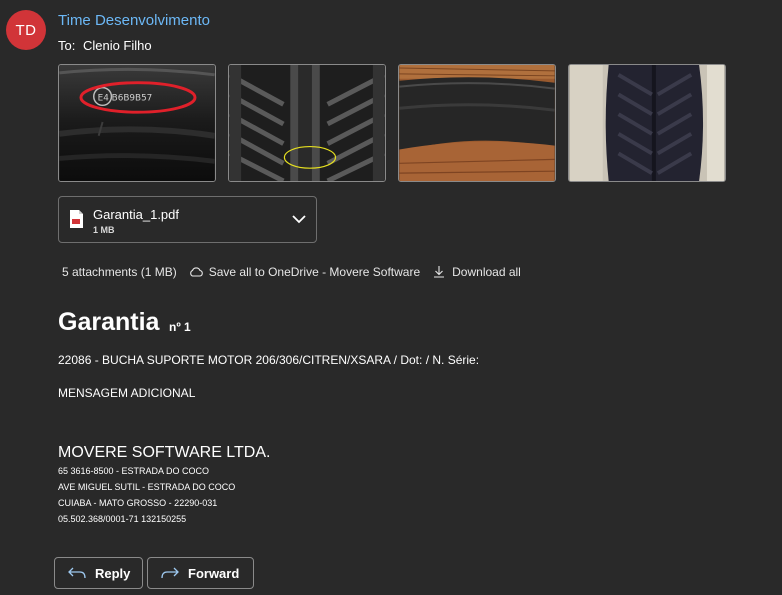 The width and height of the screenshot is (782, 595). Describe the element at coordinates (299, 219) in the screenshot. I see `chevron-down-icon` at that location.